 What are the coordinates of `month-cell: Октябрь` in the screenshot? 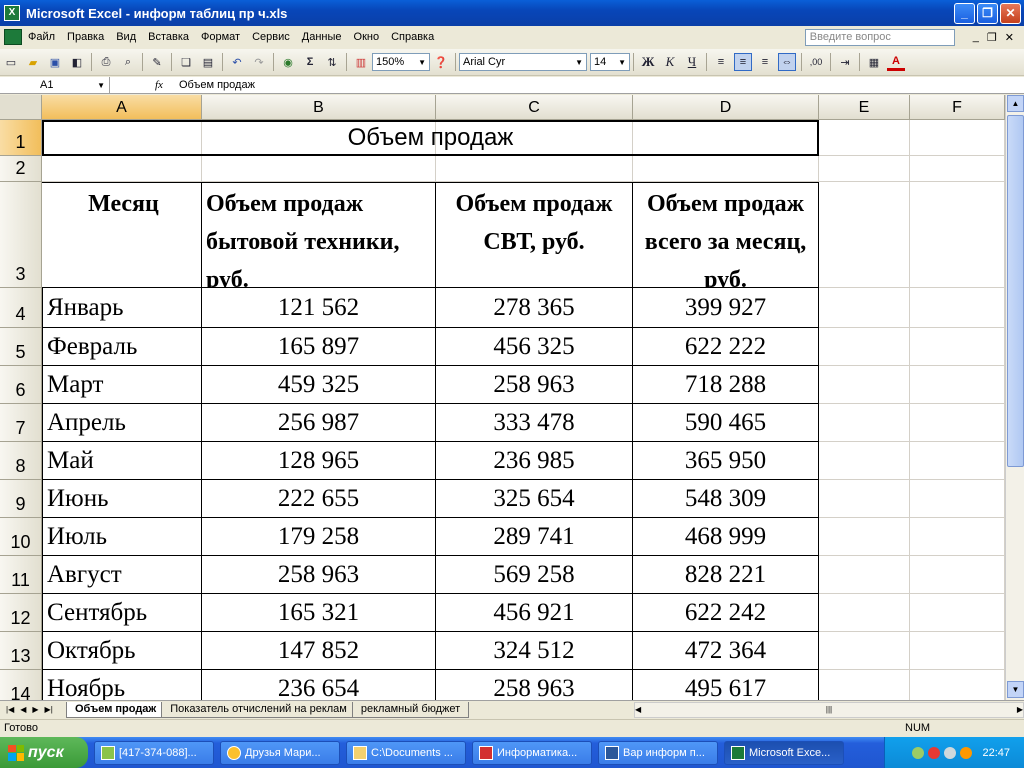 It's located at (122, 651).